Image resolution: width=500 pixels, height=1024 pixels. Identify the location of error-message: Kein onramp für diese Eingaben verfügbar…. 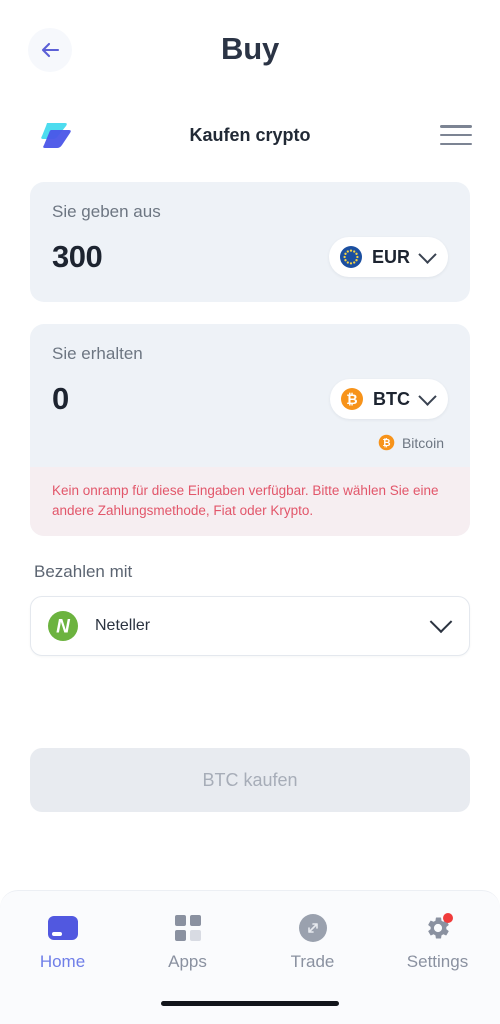
(245, 500).